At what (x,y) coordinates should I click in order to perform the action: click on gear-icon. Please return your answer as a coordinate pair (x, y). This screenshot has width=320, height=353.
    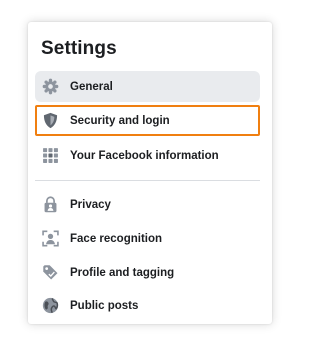
    Looking at the image, I should click on (50, 86).